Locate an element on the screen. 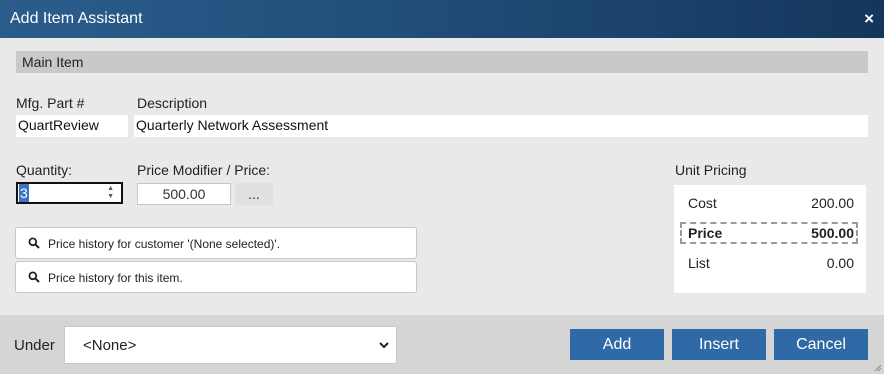  quantity-label: Quantity: is located at coordinates (44, 170).